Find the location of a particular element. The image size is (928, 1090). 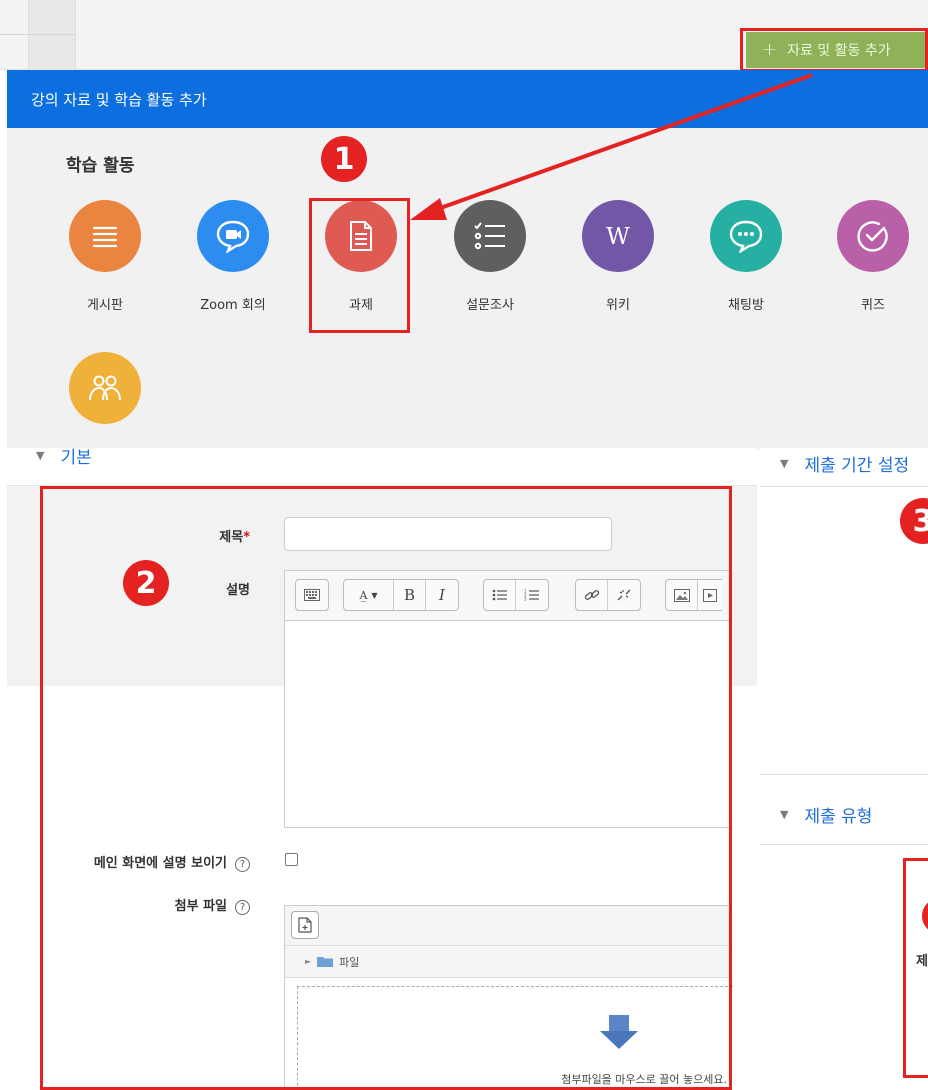

basic-section-header is located at coordinates (382, 467).